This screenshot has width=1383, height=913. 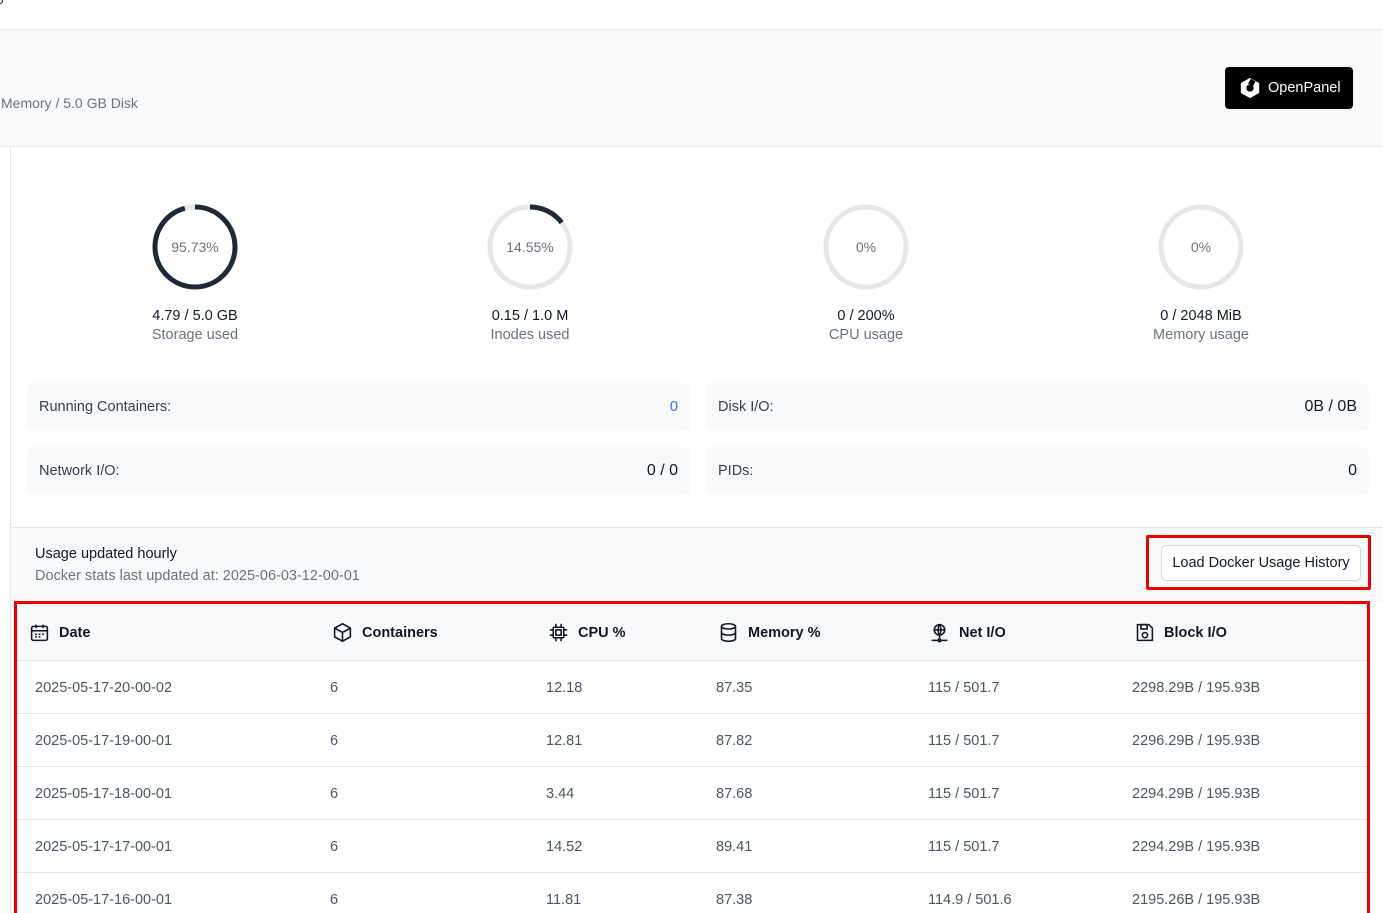 What do you see at coordinates (734, 793) in the screenshot?
I see `cell-memory: 87.68` at bounding box center [734, 793].